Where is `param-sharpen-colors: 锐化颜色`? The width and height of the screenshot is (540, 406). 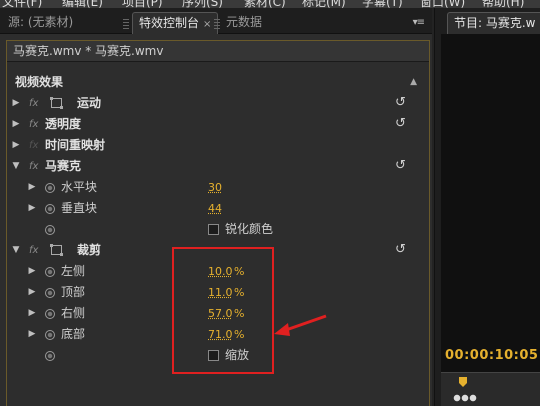
param-sharpen-colors: 锐化颜色 is located at coordinates (218, 229).